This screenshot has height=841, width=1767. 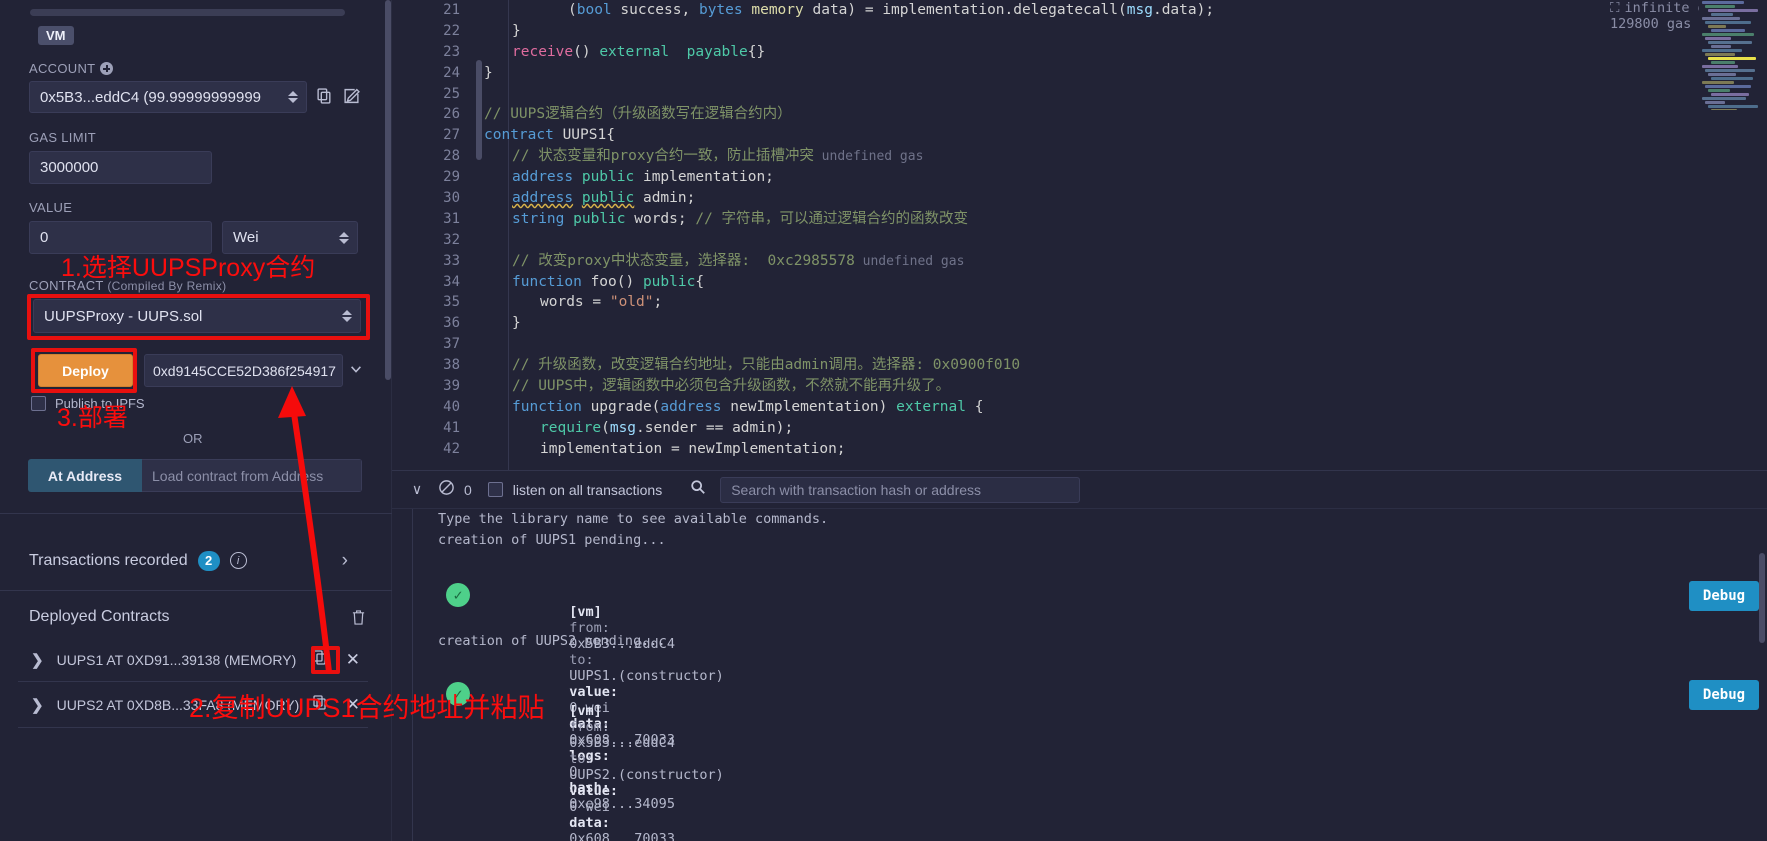 I want to click on code-line: 35 words = "old";, so click(x=1079, y=302).